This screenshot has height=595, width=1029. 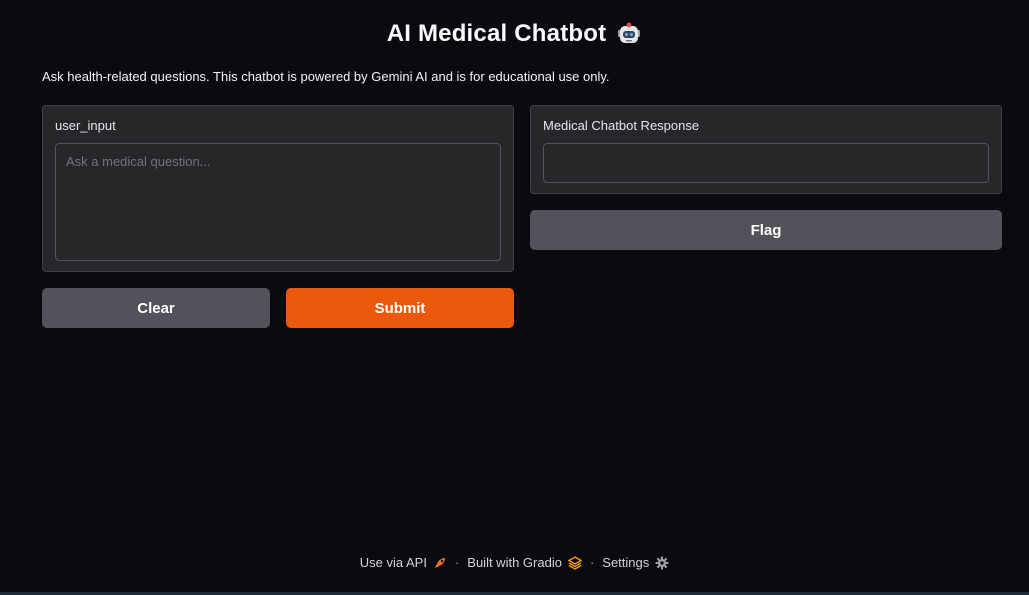 What do you see at coordinates (766, 163) in the screenshot?
I see `response-output` at bounding box center [766, 163].